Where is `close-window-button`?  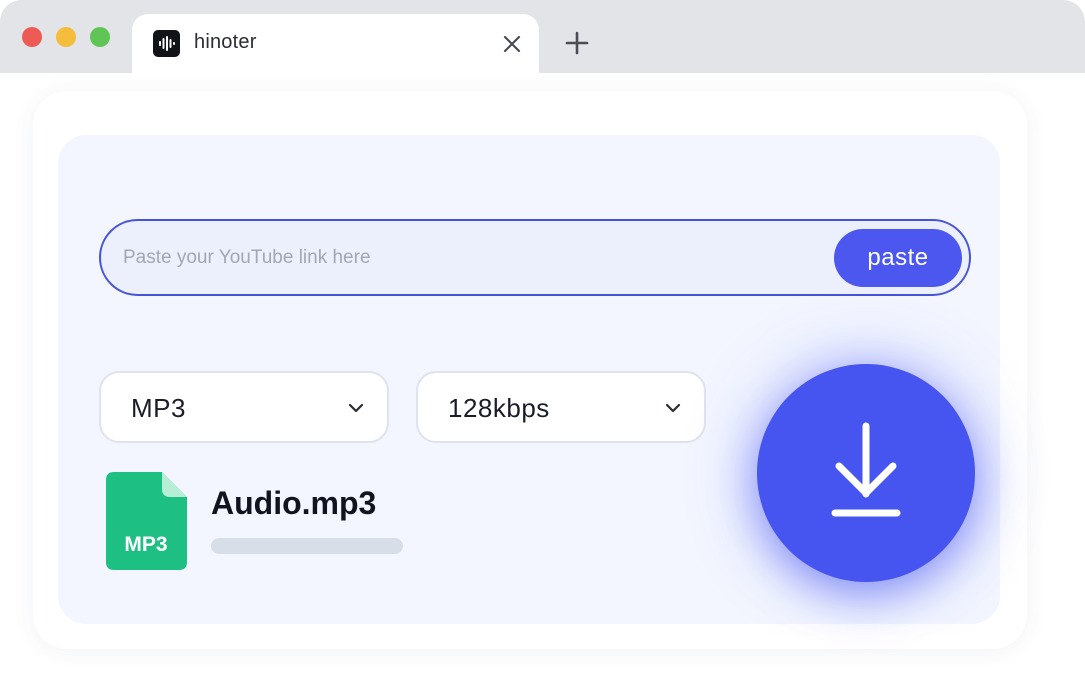 close-window-button is located at coordinates (32, 37).